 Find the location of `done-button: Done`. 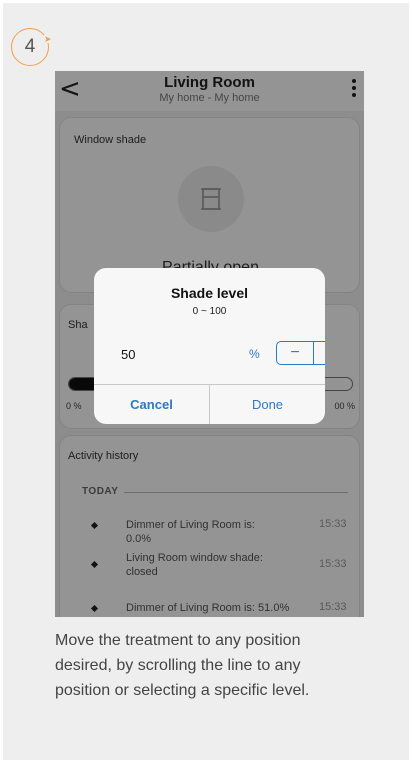

done-button: Done is located at coordinates (267, 404).